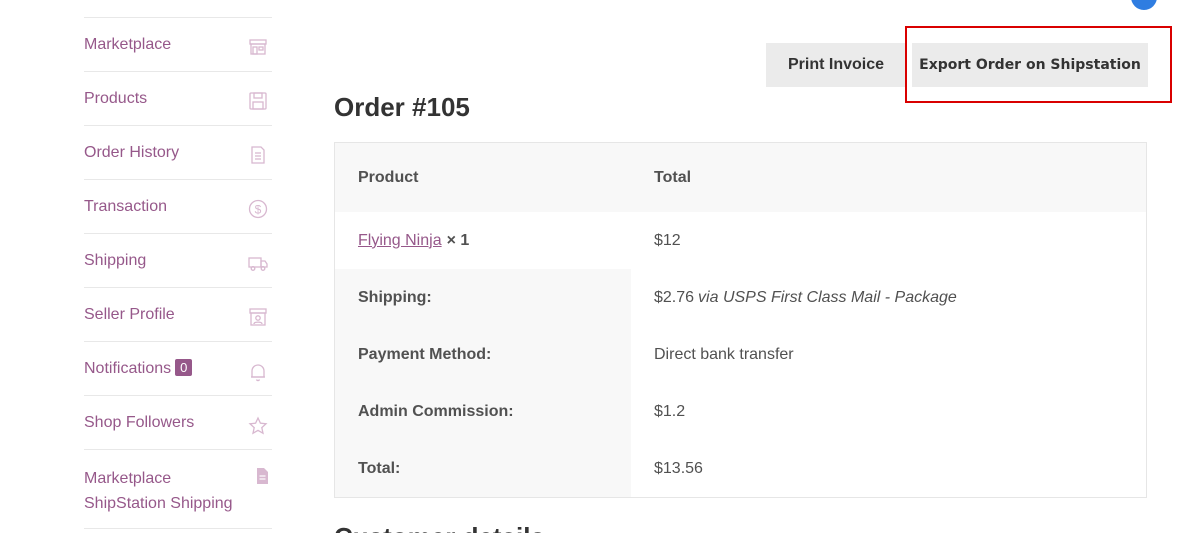 The width and height of the screenshot is (1190, 533). I want to click on shipping-value: $2.76 via USPS First Class Mail - Package, so click(888, 297).